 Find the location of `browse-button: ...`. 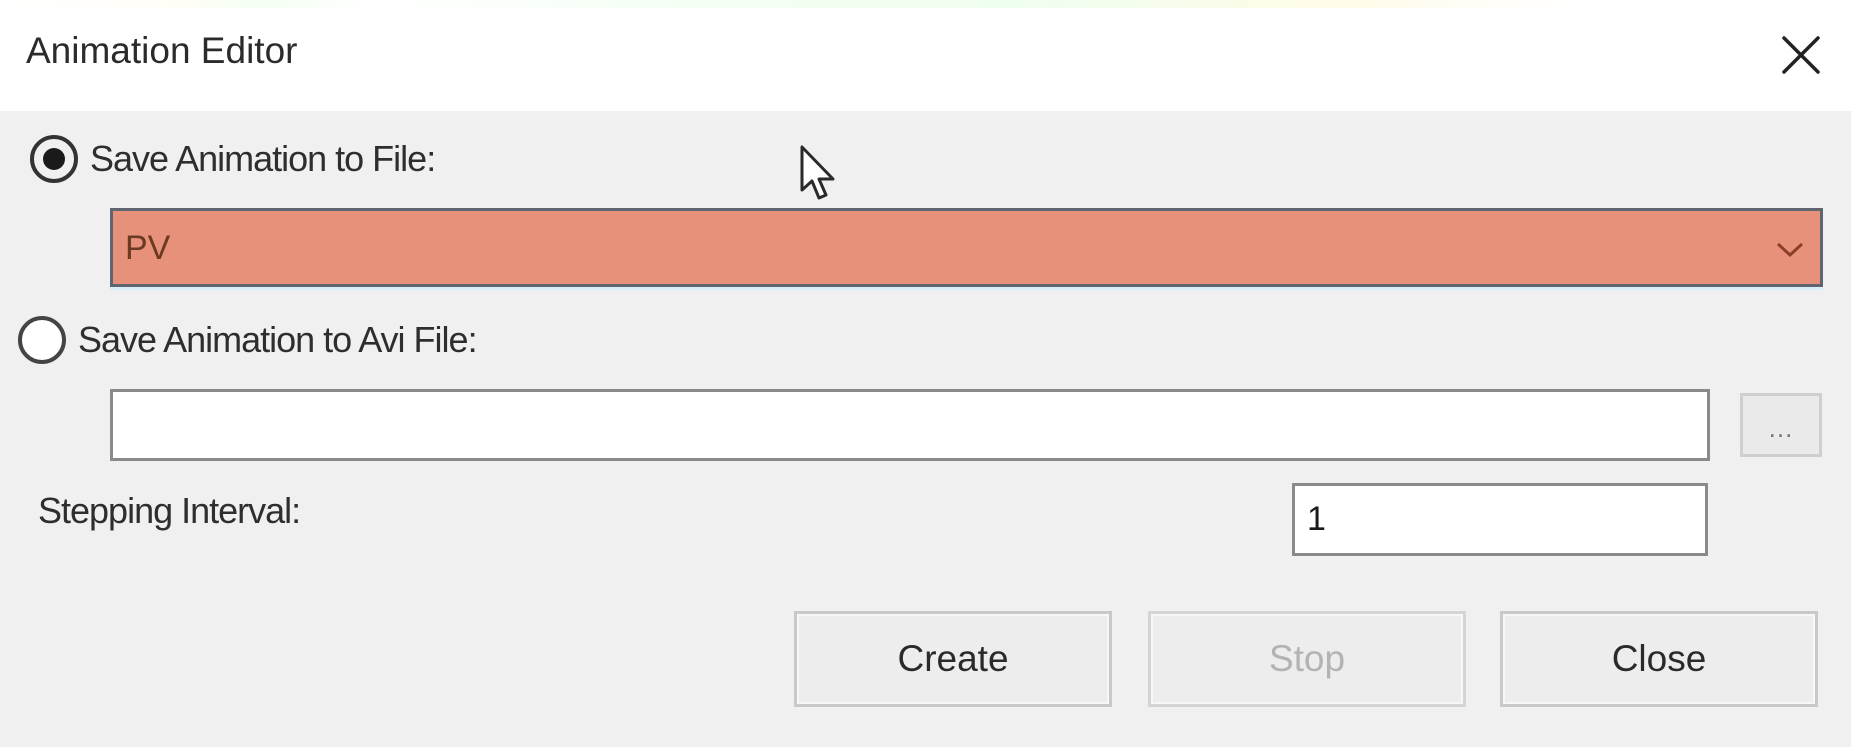

browse-button: ... is located at coordinates (1781, 425).